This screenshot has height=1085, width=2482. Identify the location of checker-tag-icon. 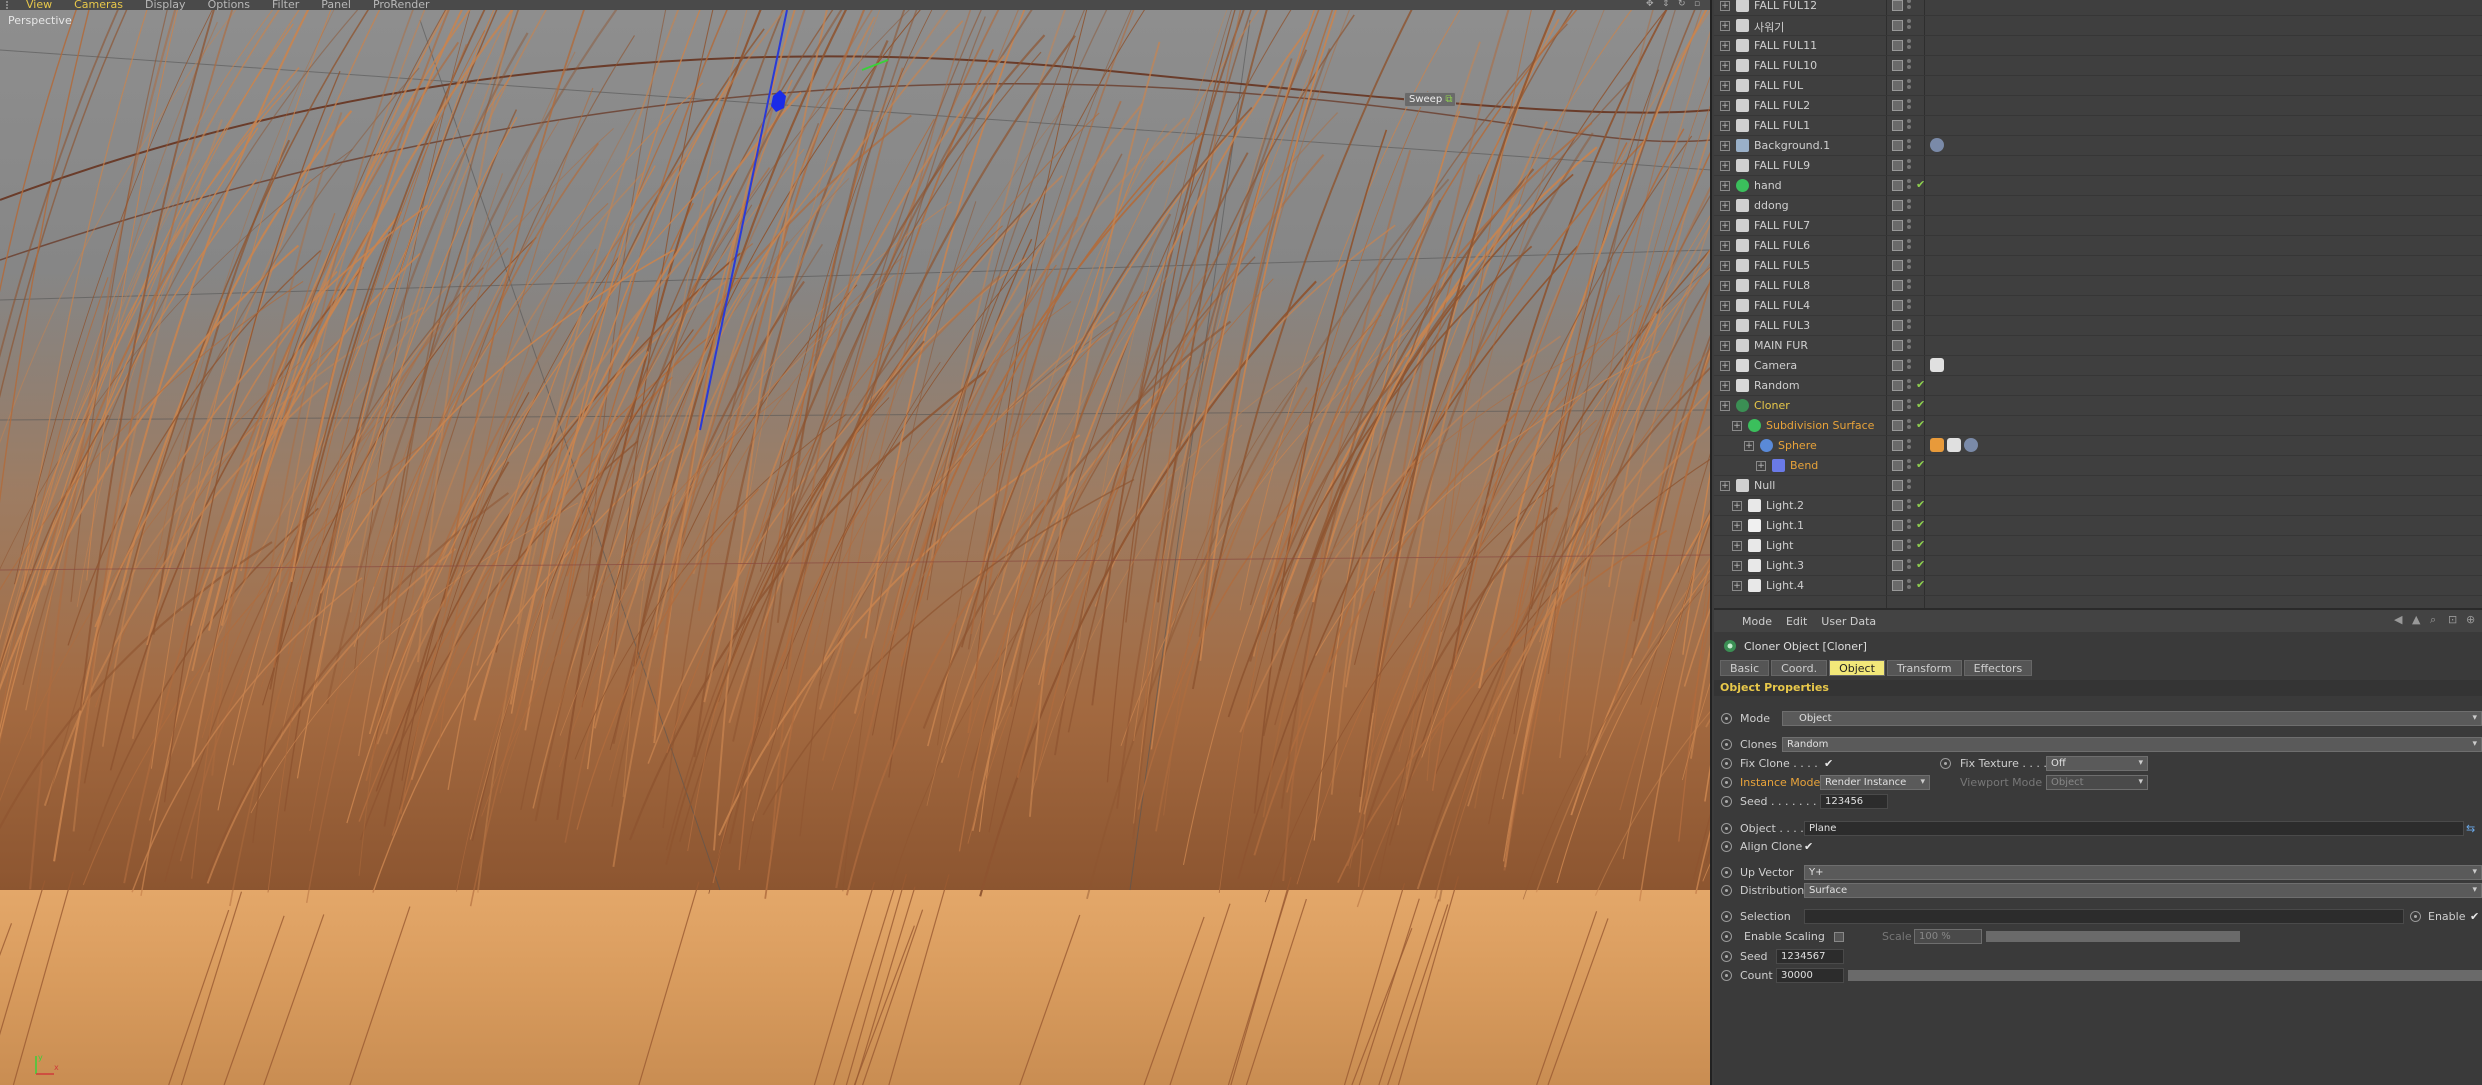
(1954, 445).